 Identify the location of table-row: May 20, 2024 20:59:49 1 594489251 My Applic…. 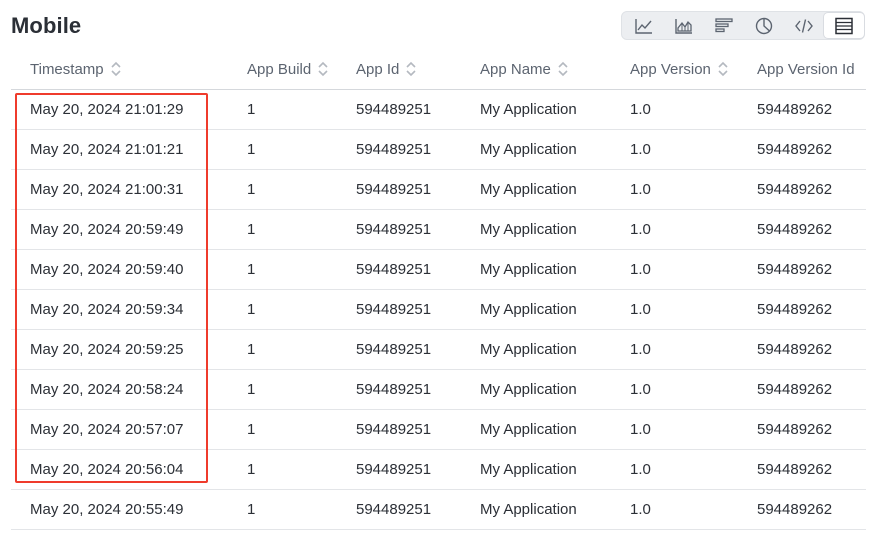
(438, 230).